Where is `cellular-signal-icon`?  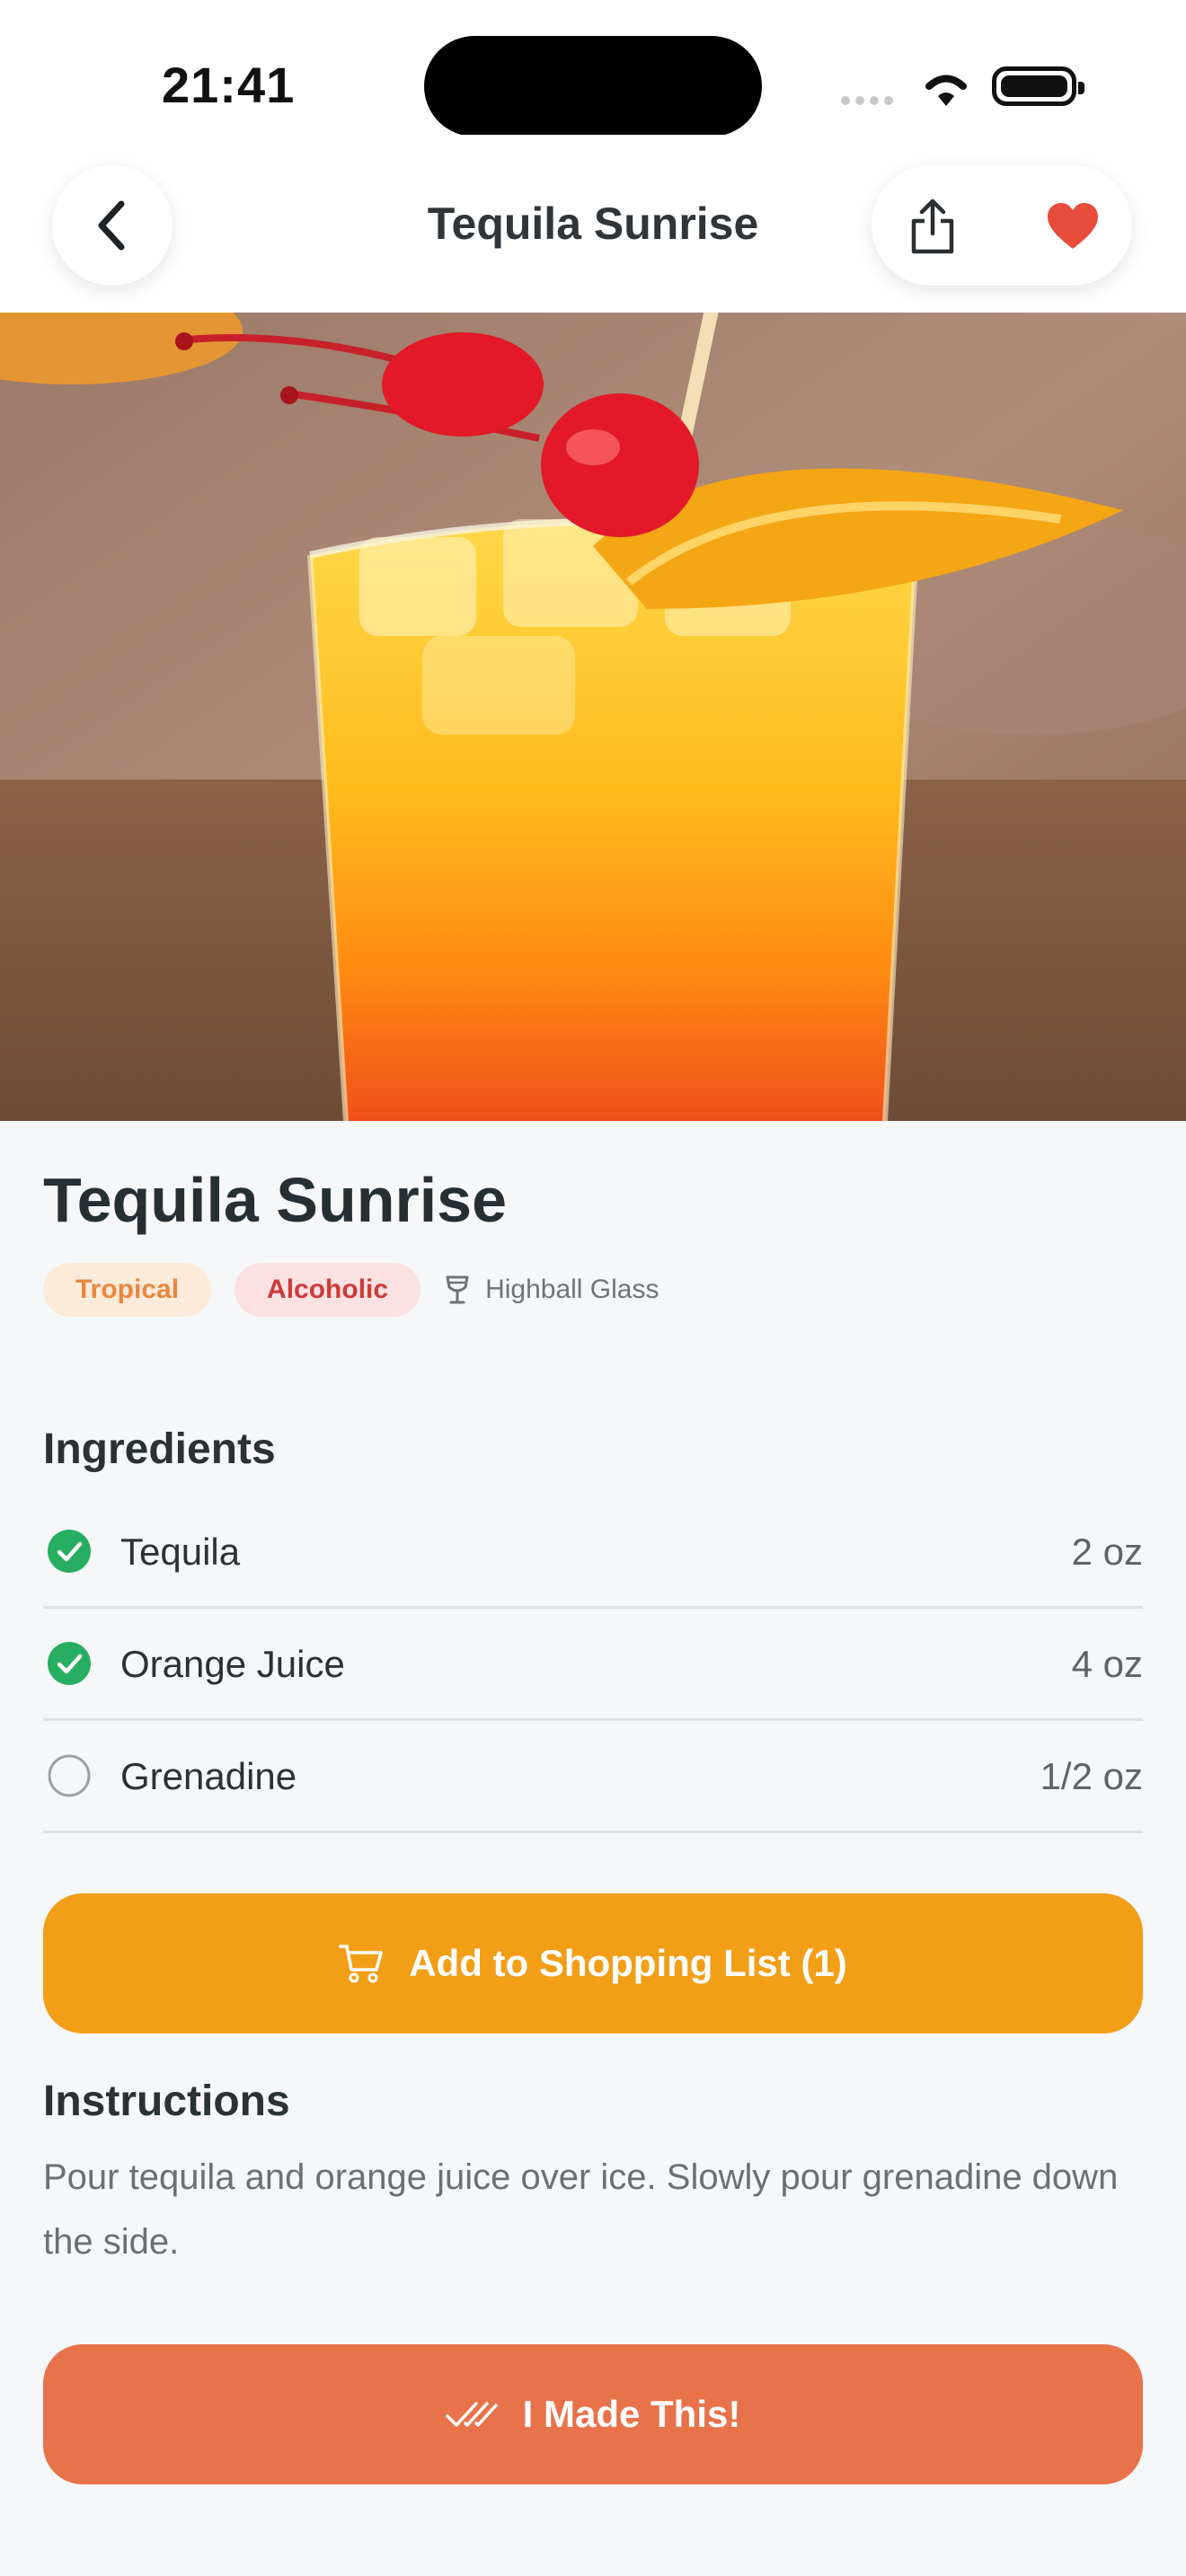 cellular-signal-icon is located at coordinates (869, 101).